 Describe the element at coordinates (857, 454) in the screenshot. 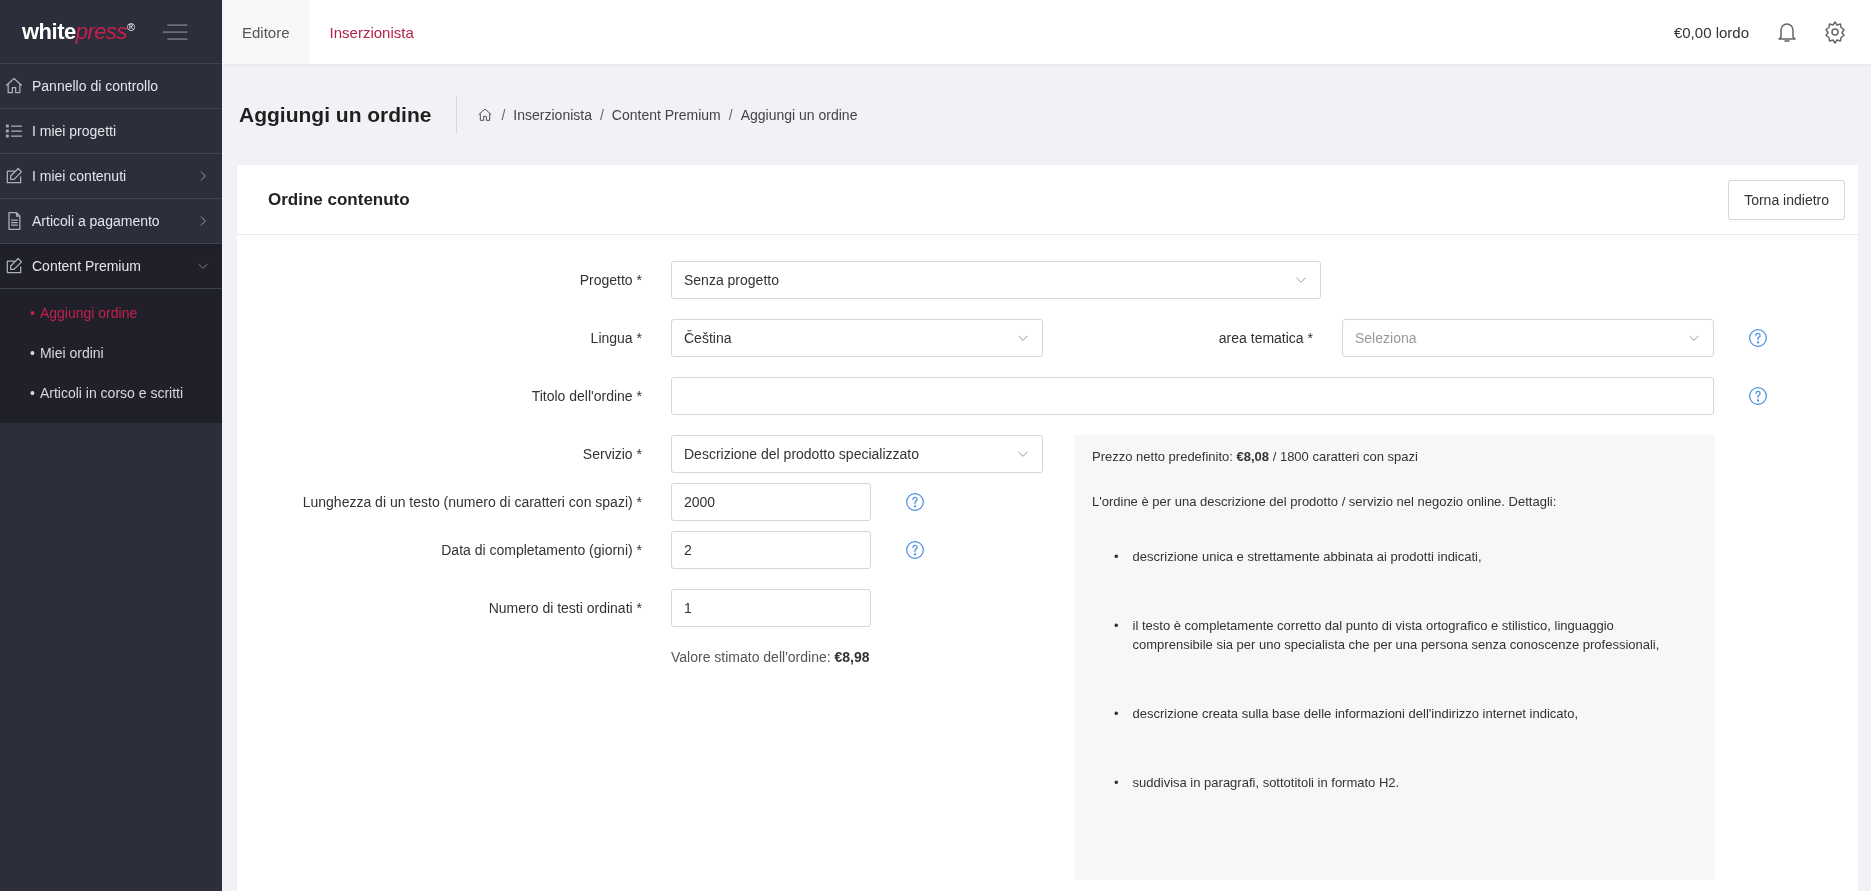

I see `service-select: Descrizione del prodotto specializzato` at that location.